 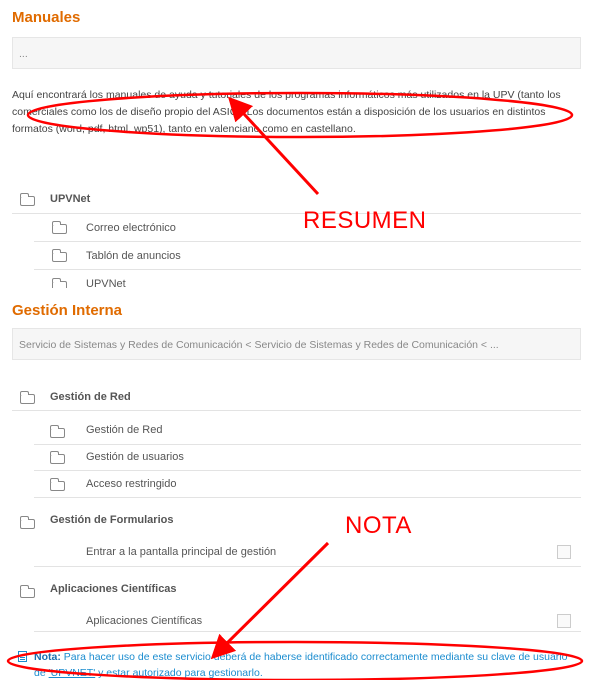 I want to click on resumen-highlight-ellipse, so click(x=300, y=115).